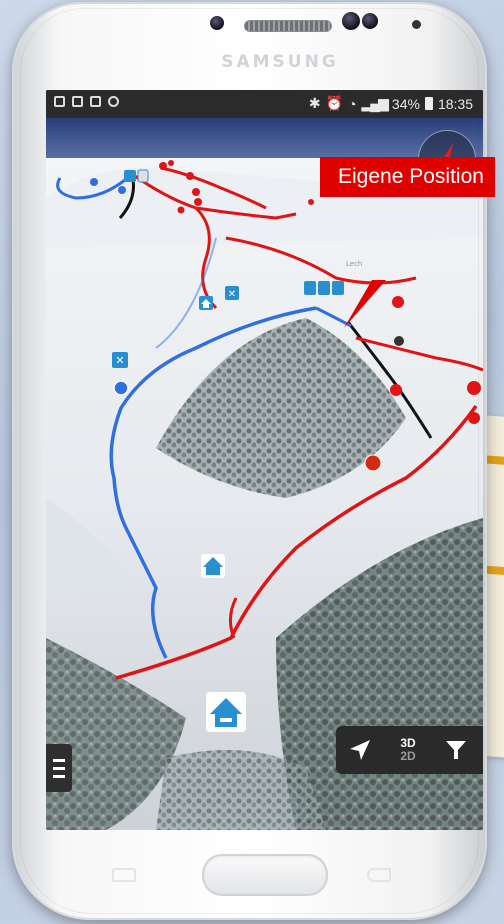 This screenshot has height=924, width=504. I want to click on forest-lower-left, so click(116, 734).